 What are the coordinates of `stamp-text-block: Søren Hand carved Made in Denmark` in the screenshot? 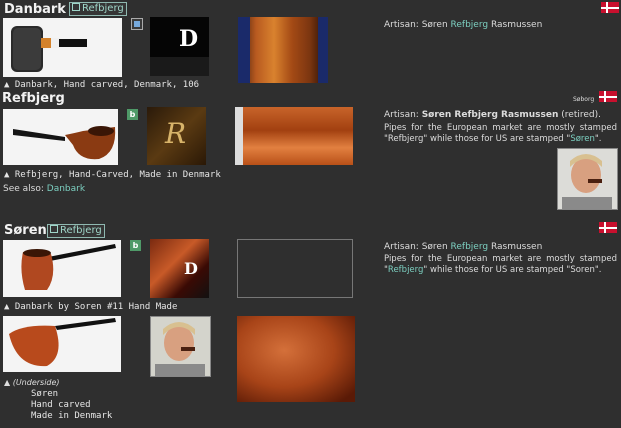 It's located at (71, 405).